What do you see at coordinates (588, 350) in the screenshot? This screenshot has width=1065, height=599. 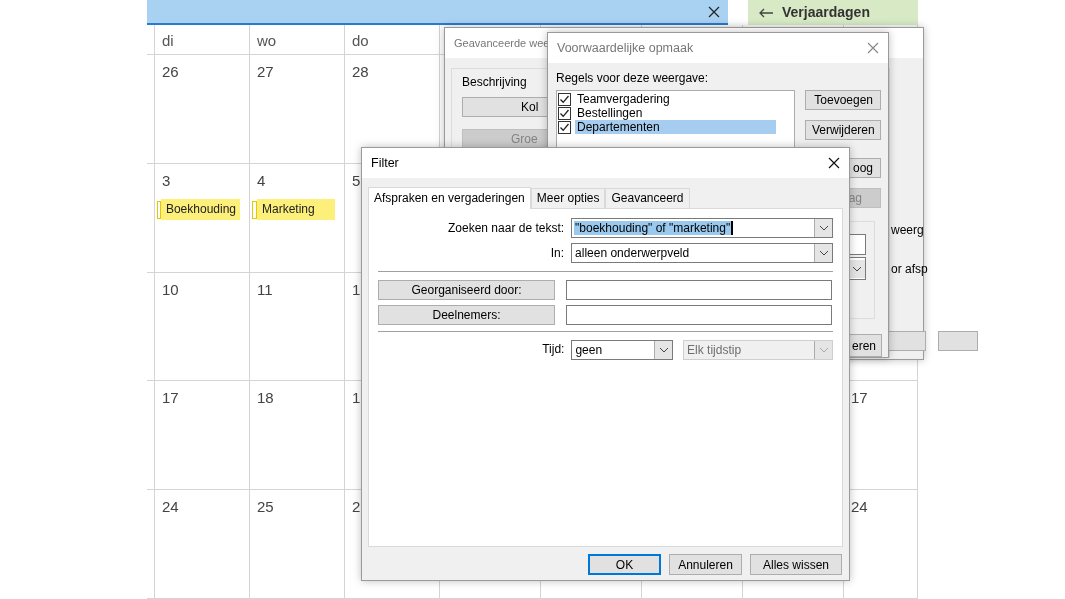 I see `field-value: geen` at bounding box center [588, 350].